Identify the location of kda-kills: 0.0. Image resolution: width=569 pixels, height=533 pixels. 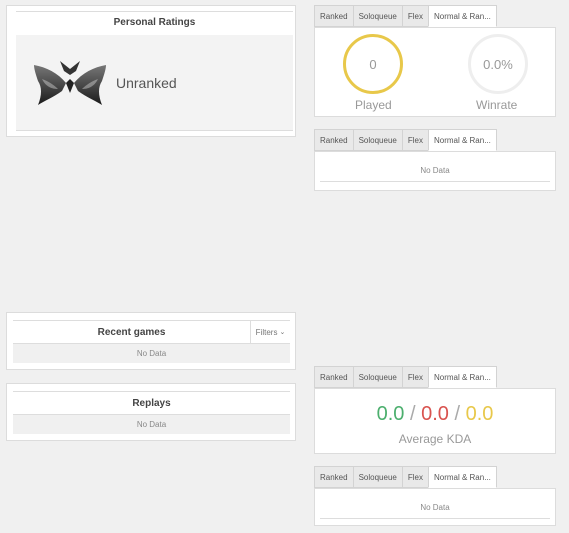
(390, 414).